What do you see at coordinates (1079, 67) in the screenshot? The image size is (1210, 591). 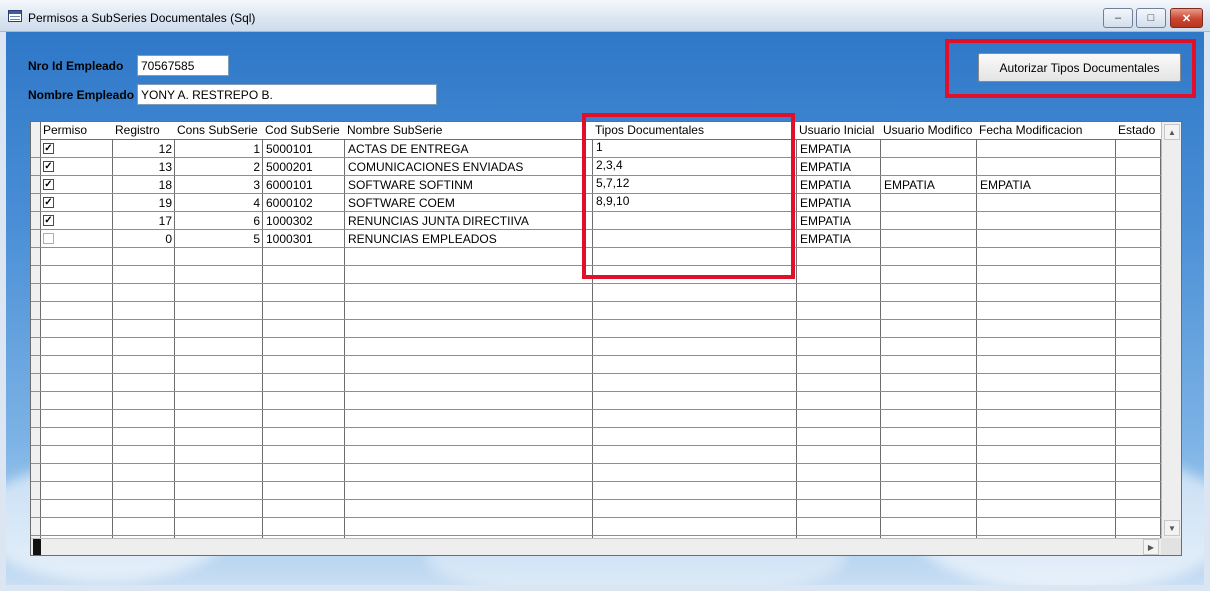 I see `authorize-document-types-button: Autorizar Tipos Documentales` at bounding box center [1079, 67].